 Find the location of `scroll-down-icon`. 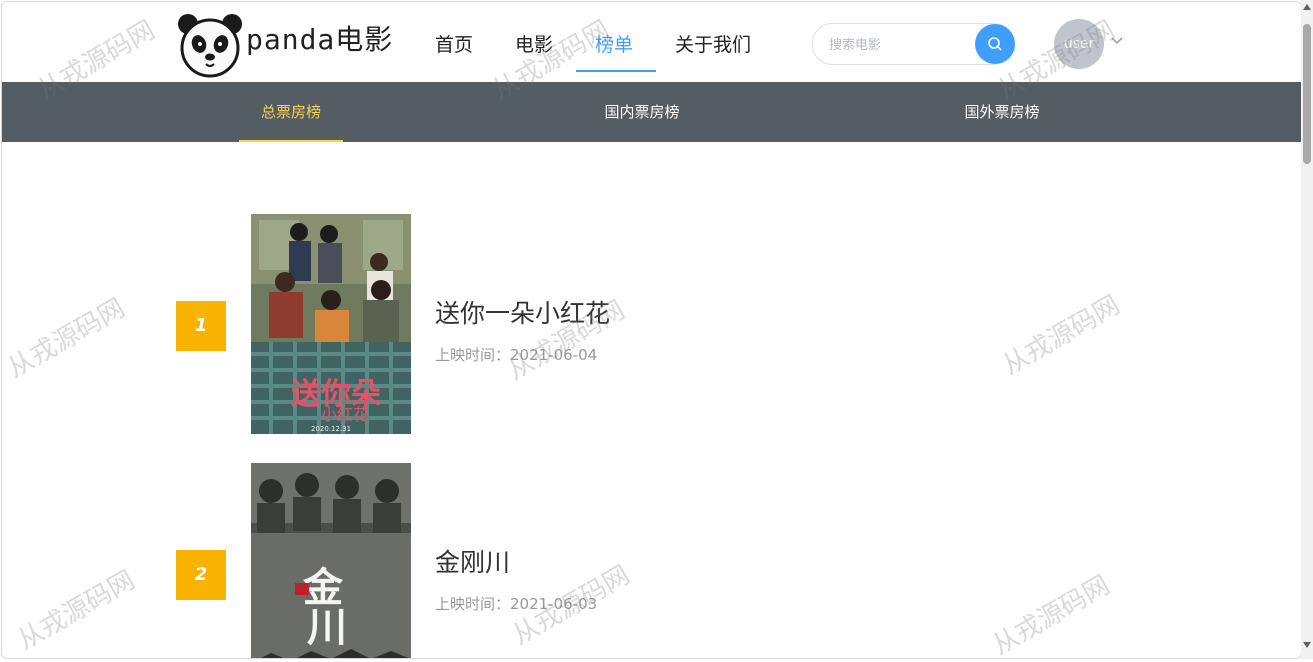

scroll-down-icon is located at coordinates (1307, 645).